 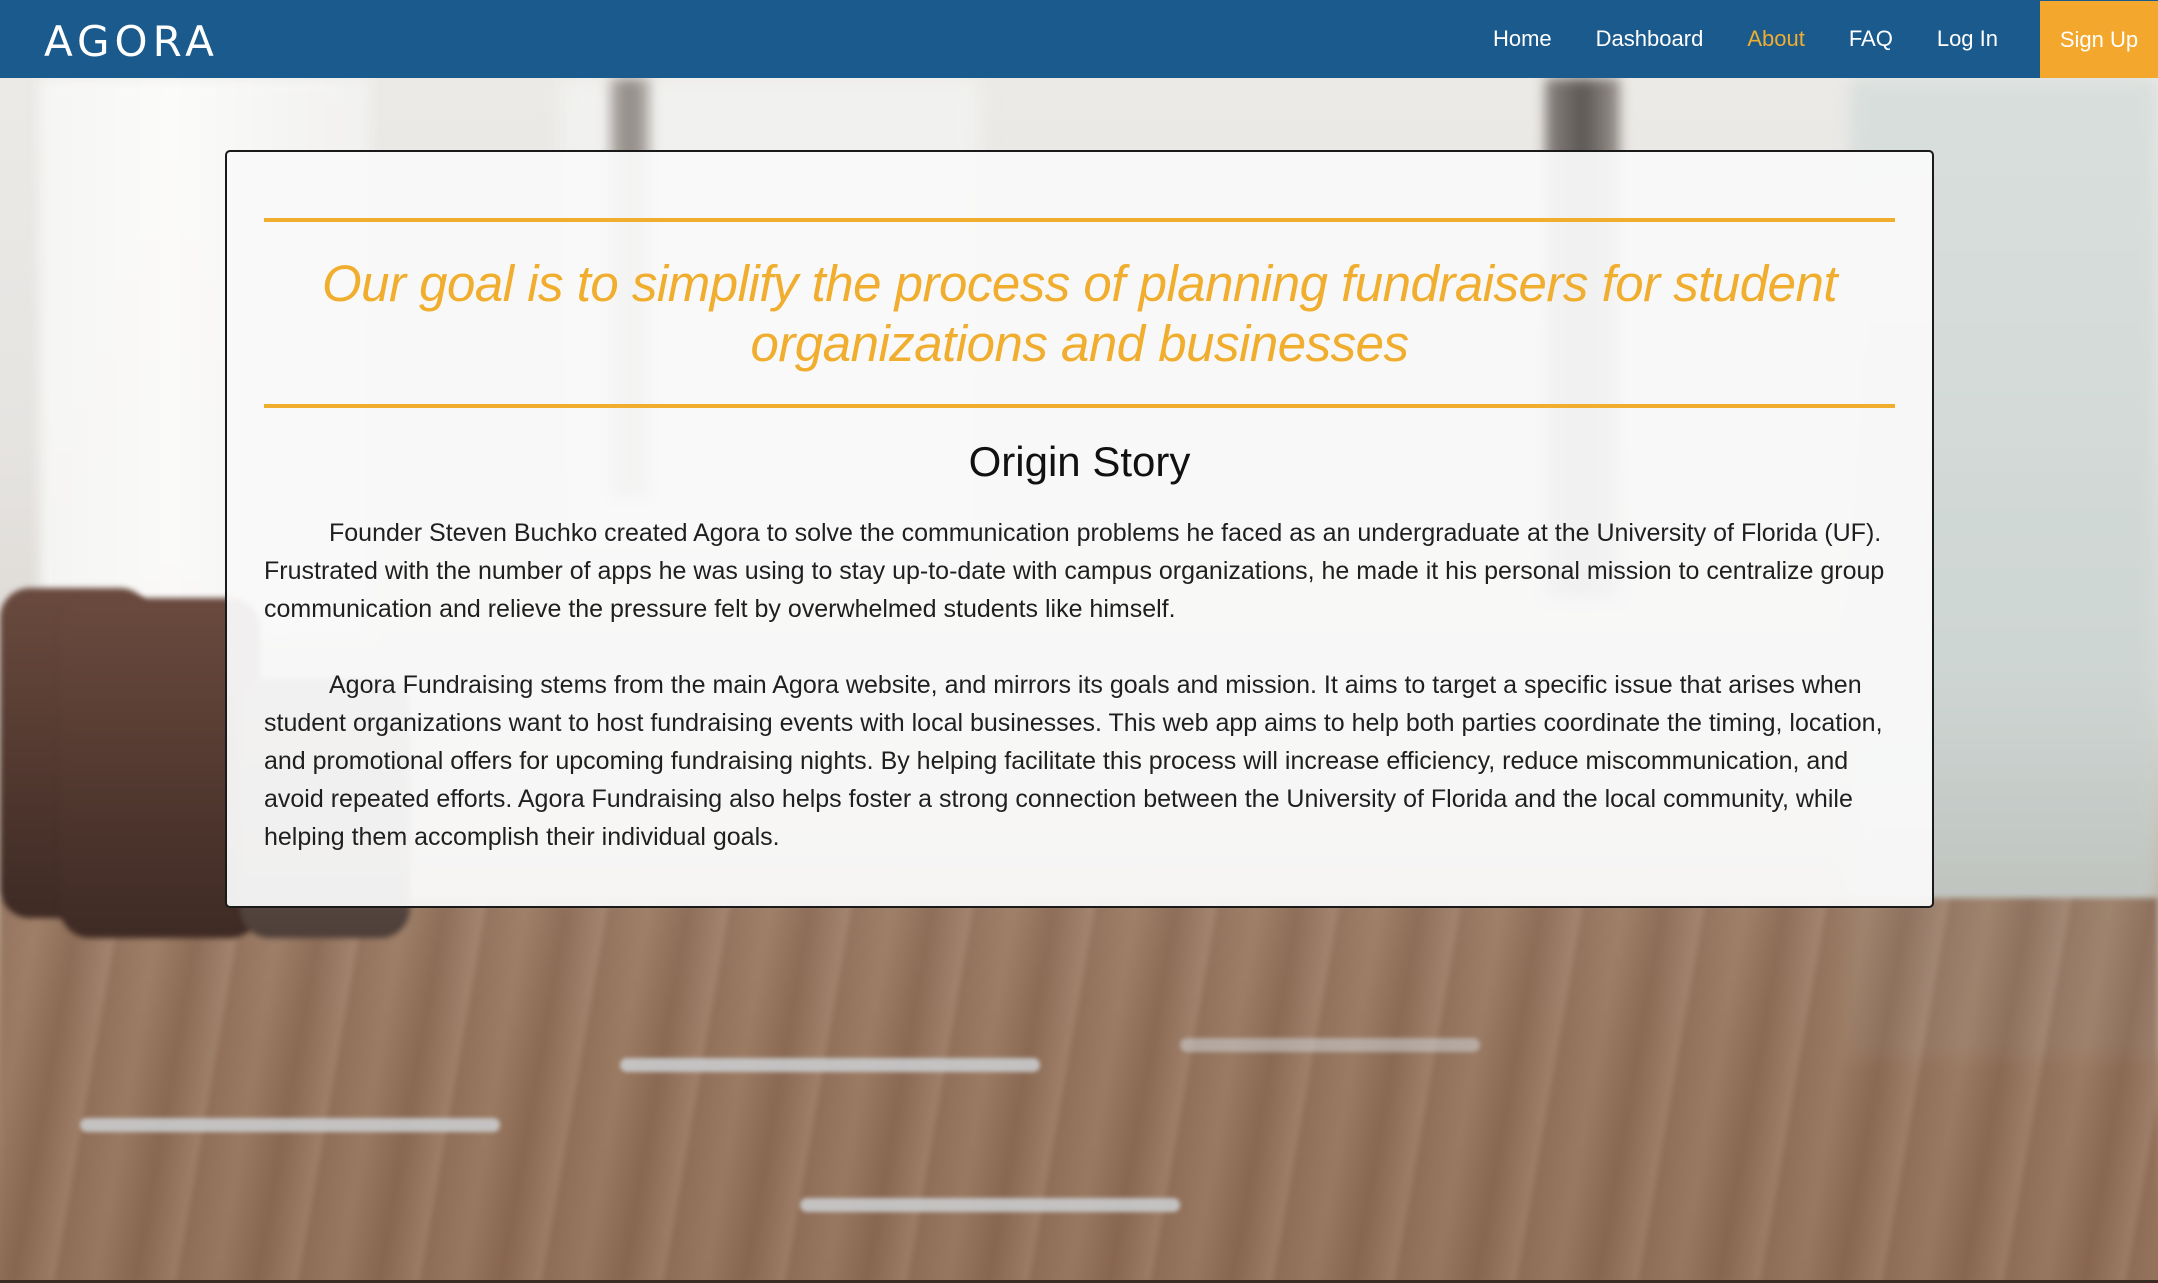 What do you see at coordinates (1079, 461) in the screenshot?
I see `origin-story-heading: Origin Story` at bounding box center [1079, 461].